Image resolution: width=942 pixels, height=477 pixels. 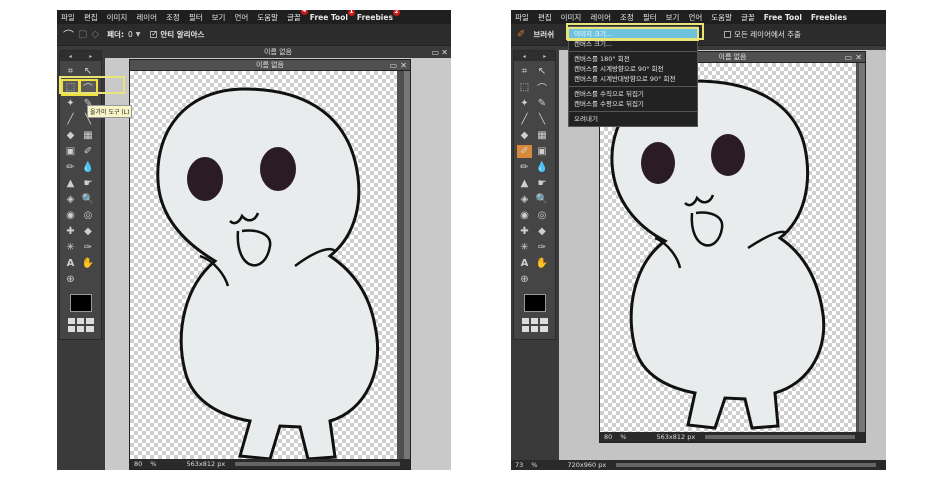 What do you see at coordinates (542, 88) in the screenshot?
I see `lasso-icon: ⌒` at bounding box center [542, 88].